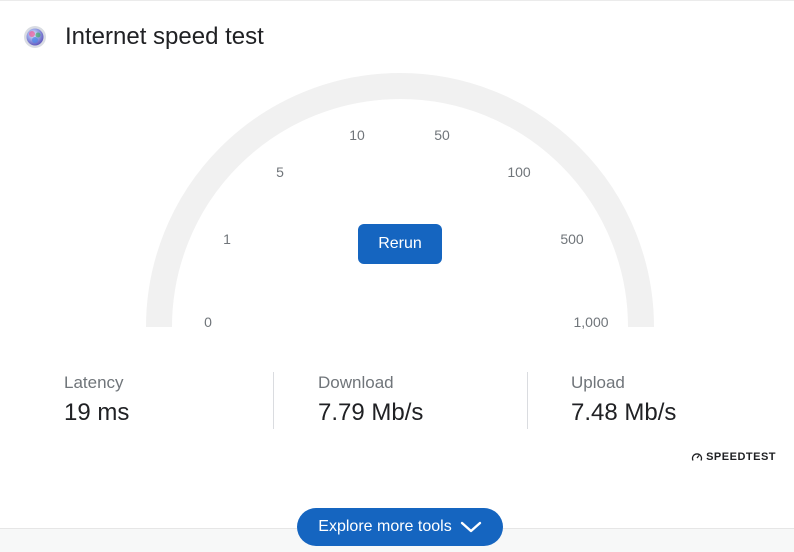 This screenshot has height=552, width=794. Describe the element at coordinates (385, 526) in the screenshot. I see `explore-label: Explore more tools` at that location.